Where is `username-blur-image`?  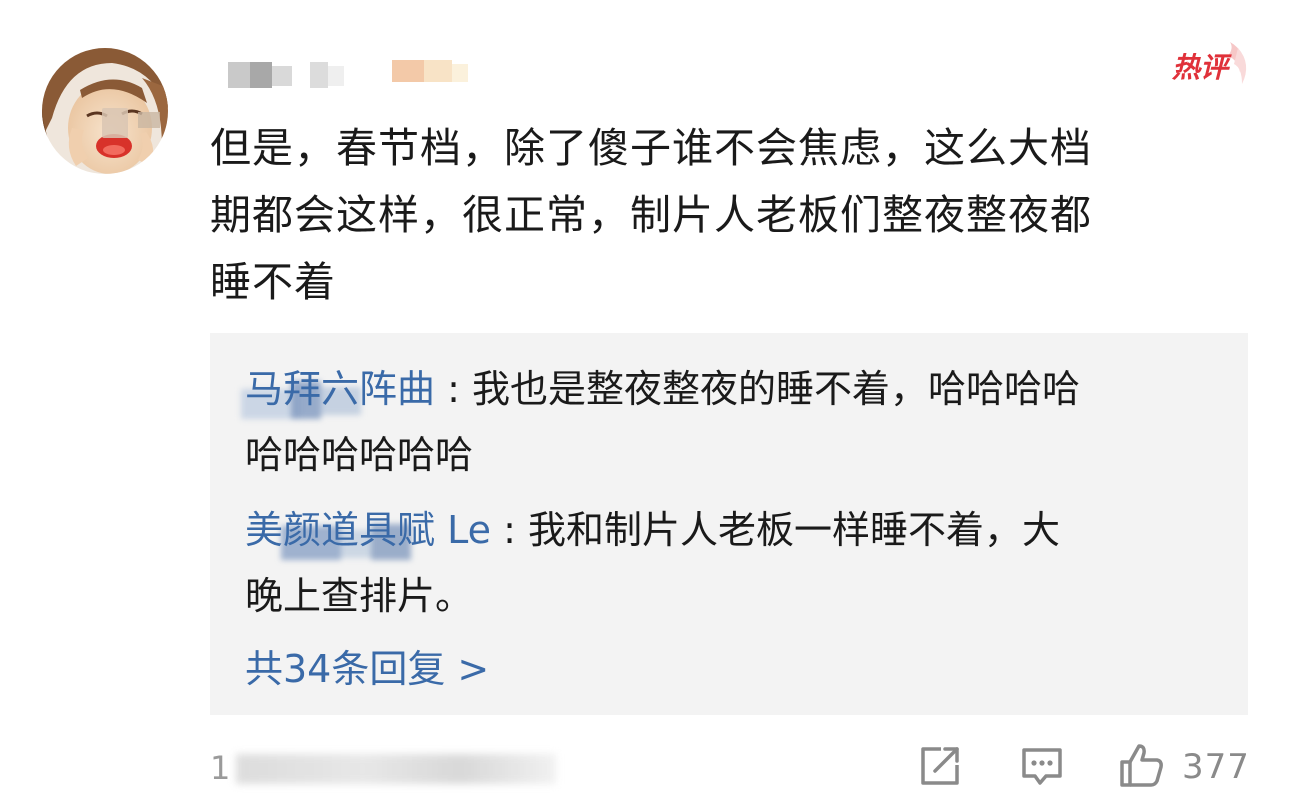
username-blur-image is located at coordinates (348, 74).